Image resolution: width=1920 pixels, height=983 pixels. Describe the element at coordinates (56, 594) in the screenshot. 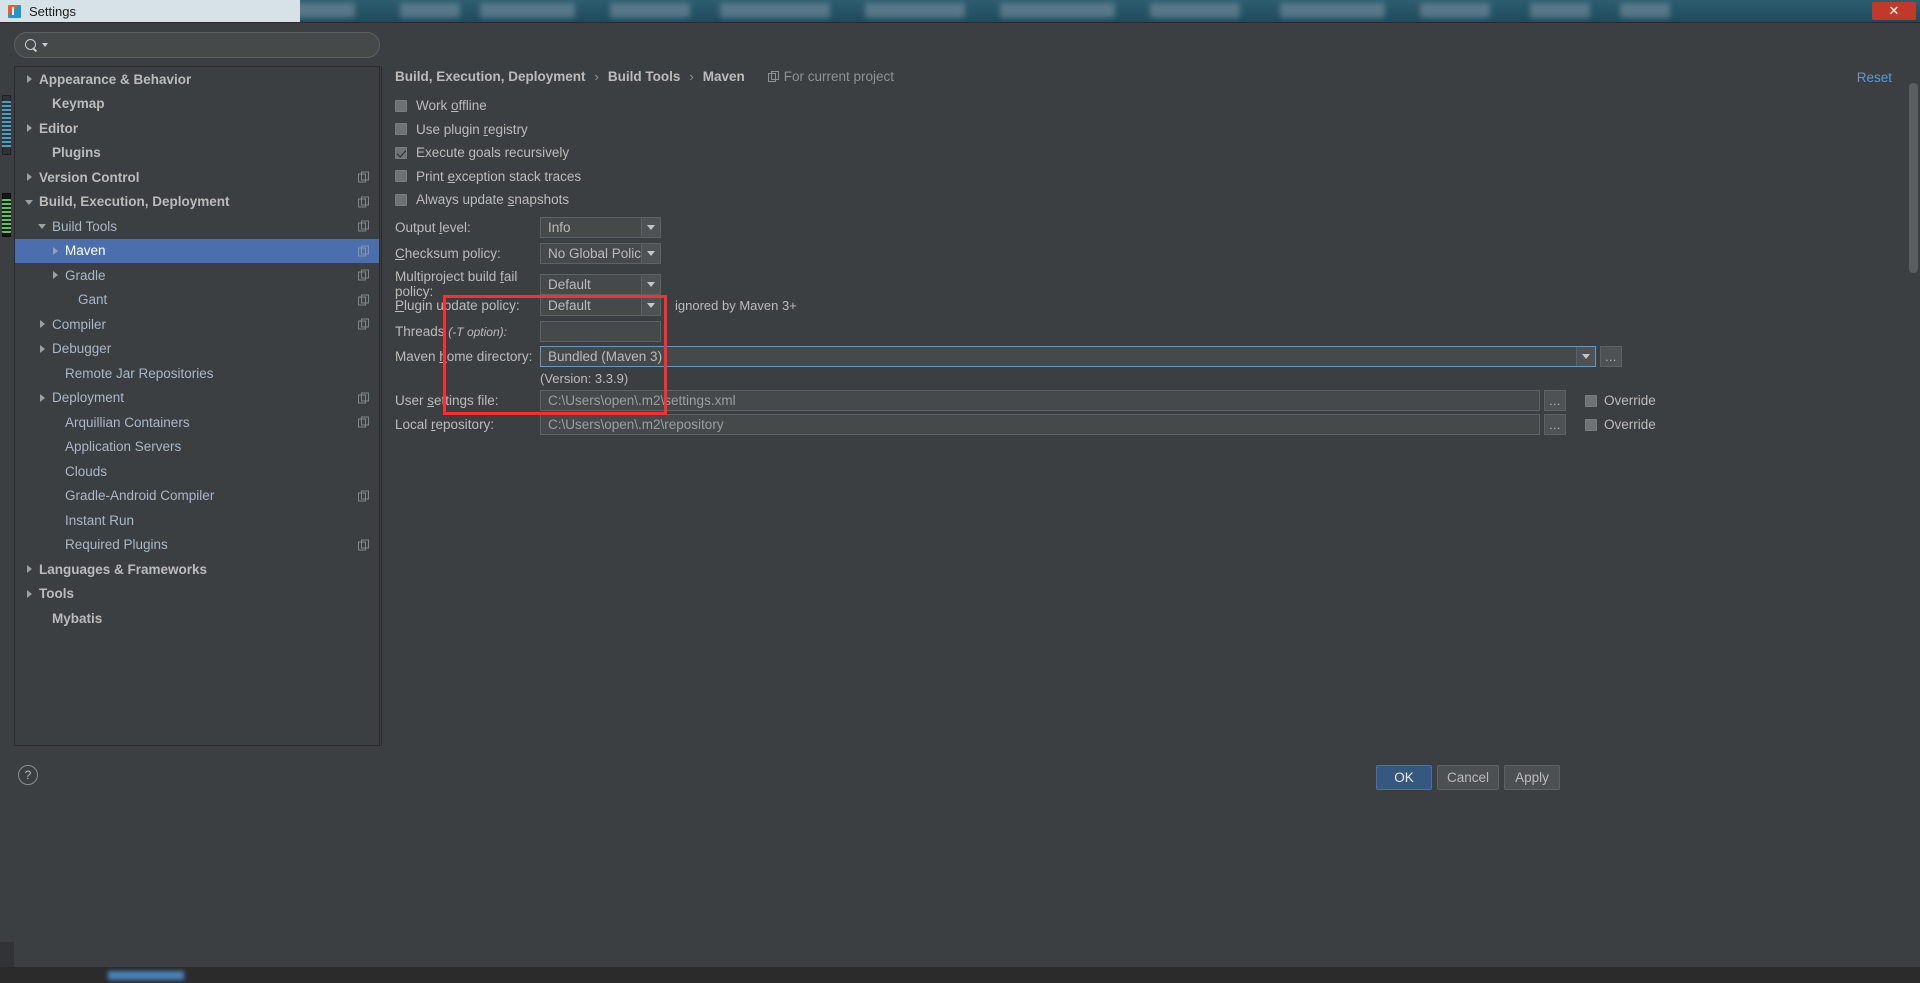

I see `sidebar-item-label: Tools` at that location.